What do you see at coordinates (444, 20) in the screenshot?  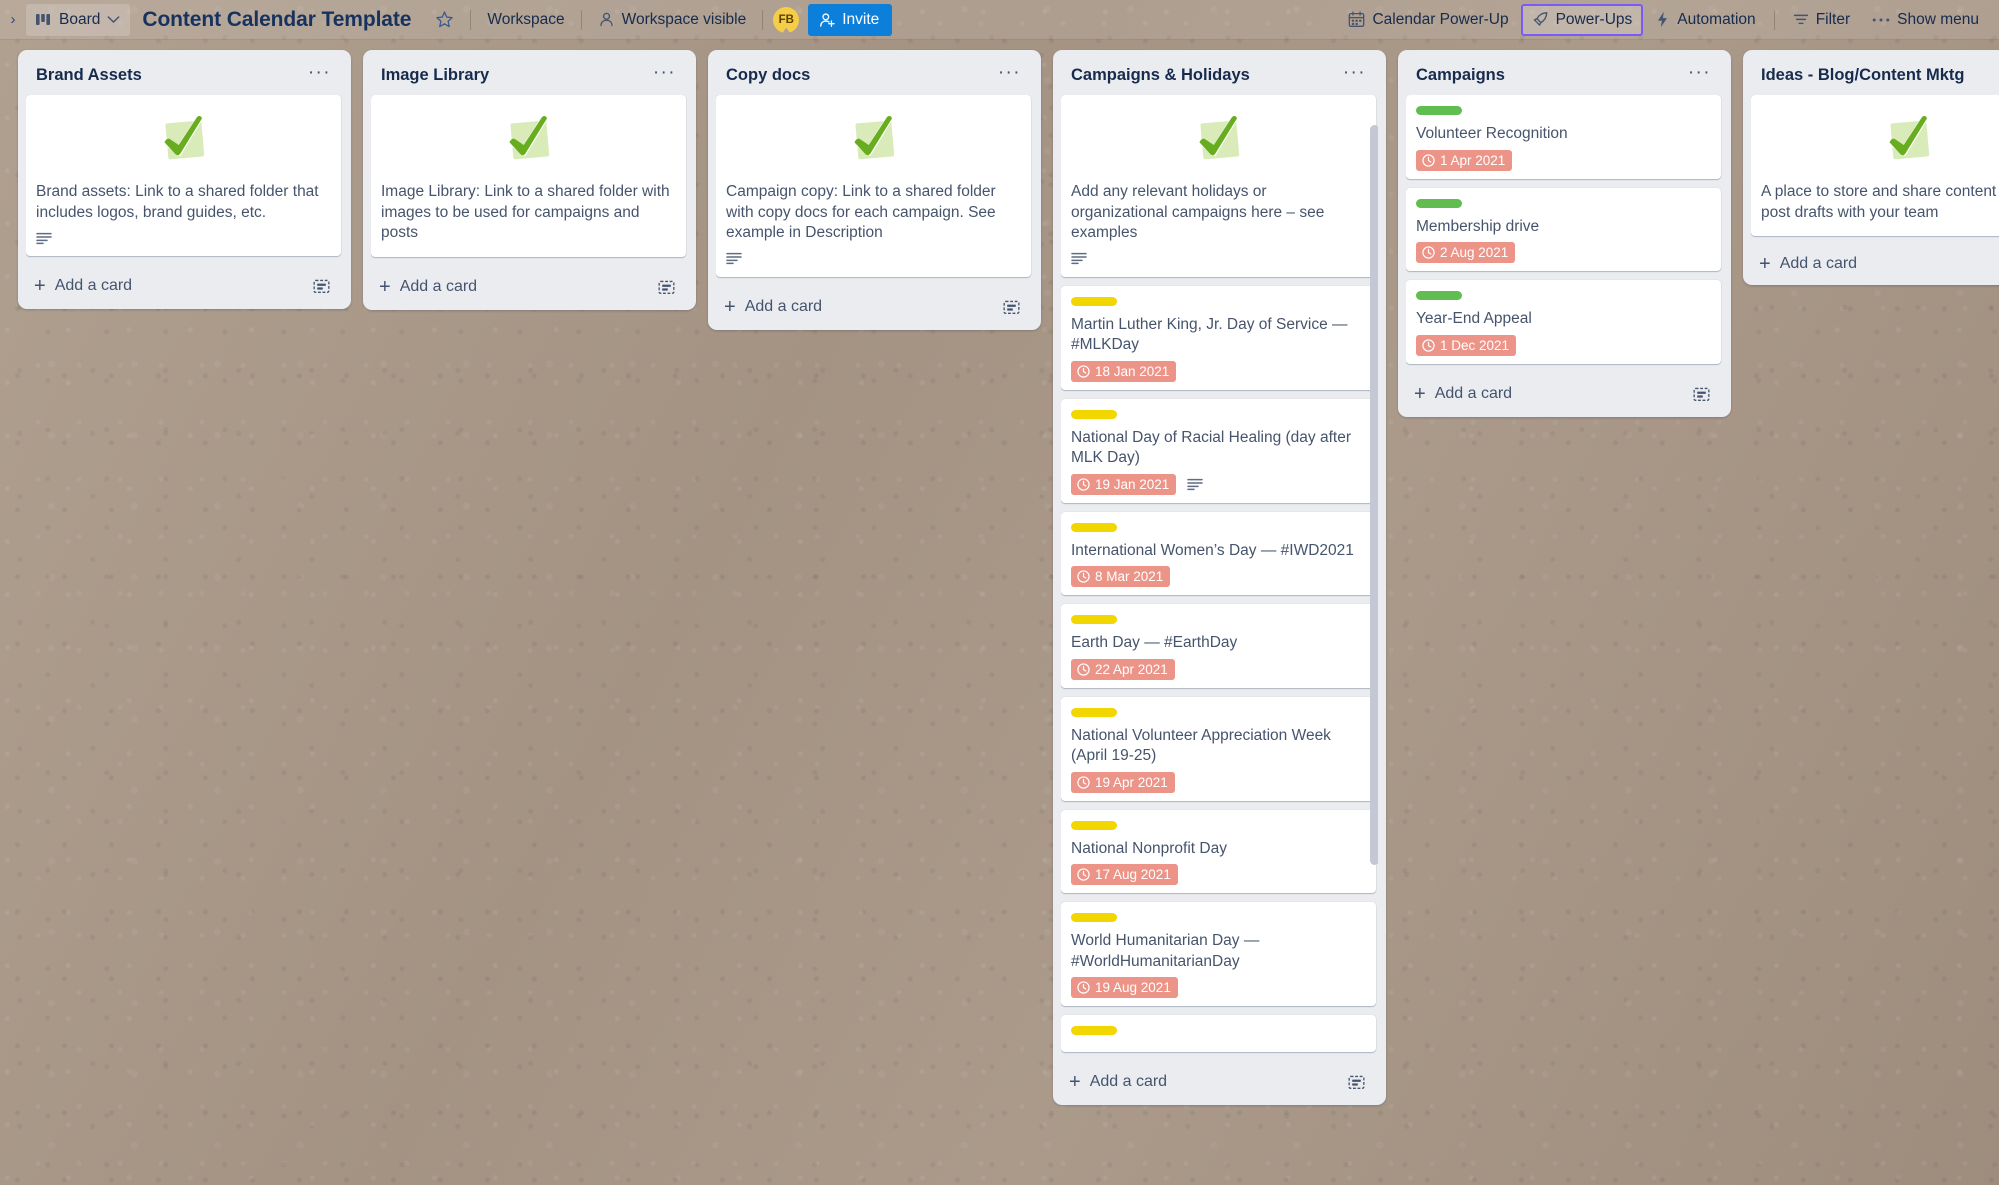 I see `star-board-button` at bounding box center [444, 20].